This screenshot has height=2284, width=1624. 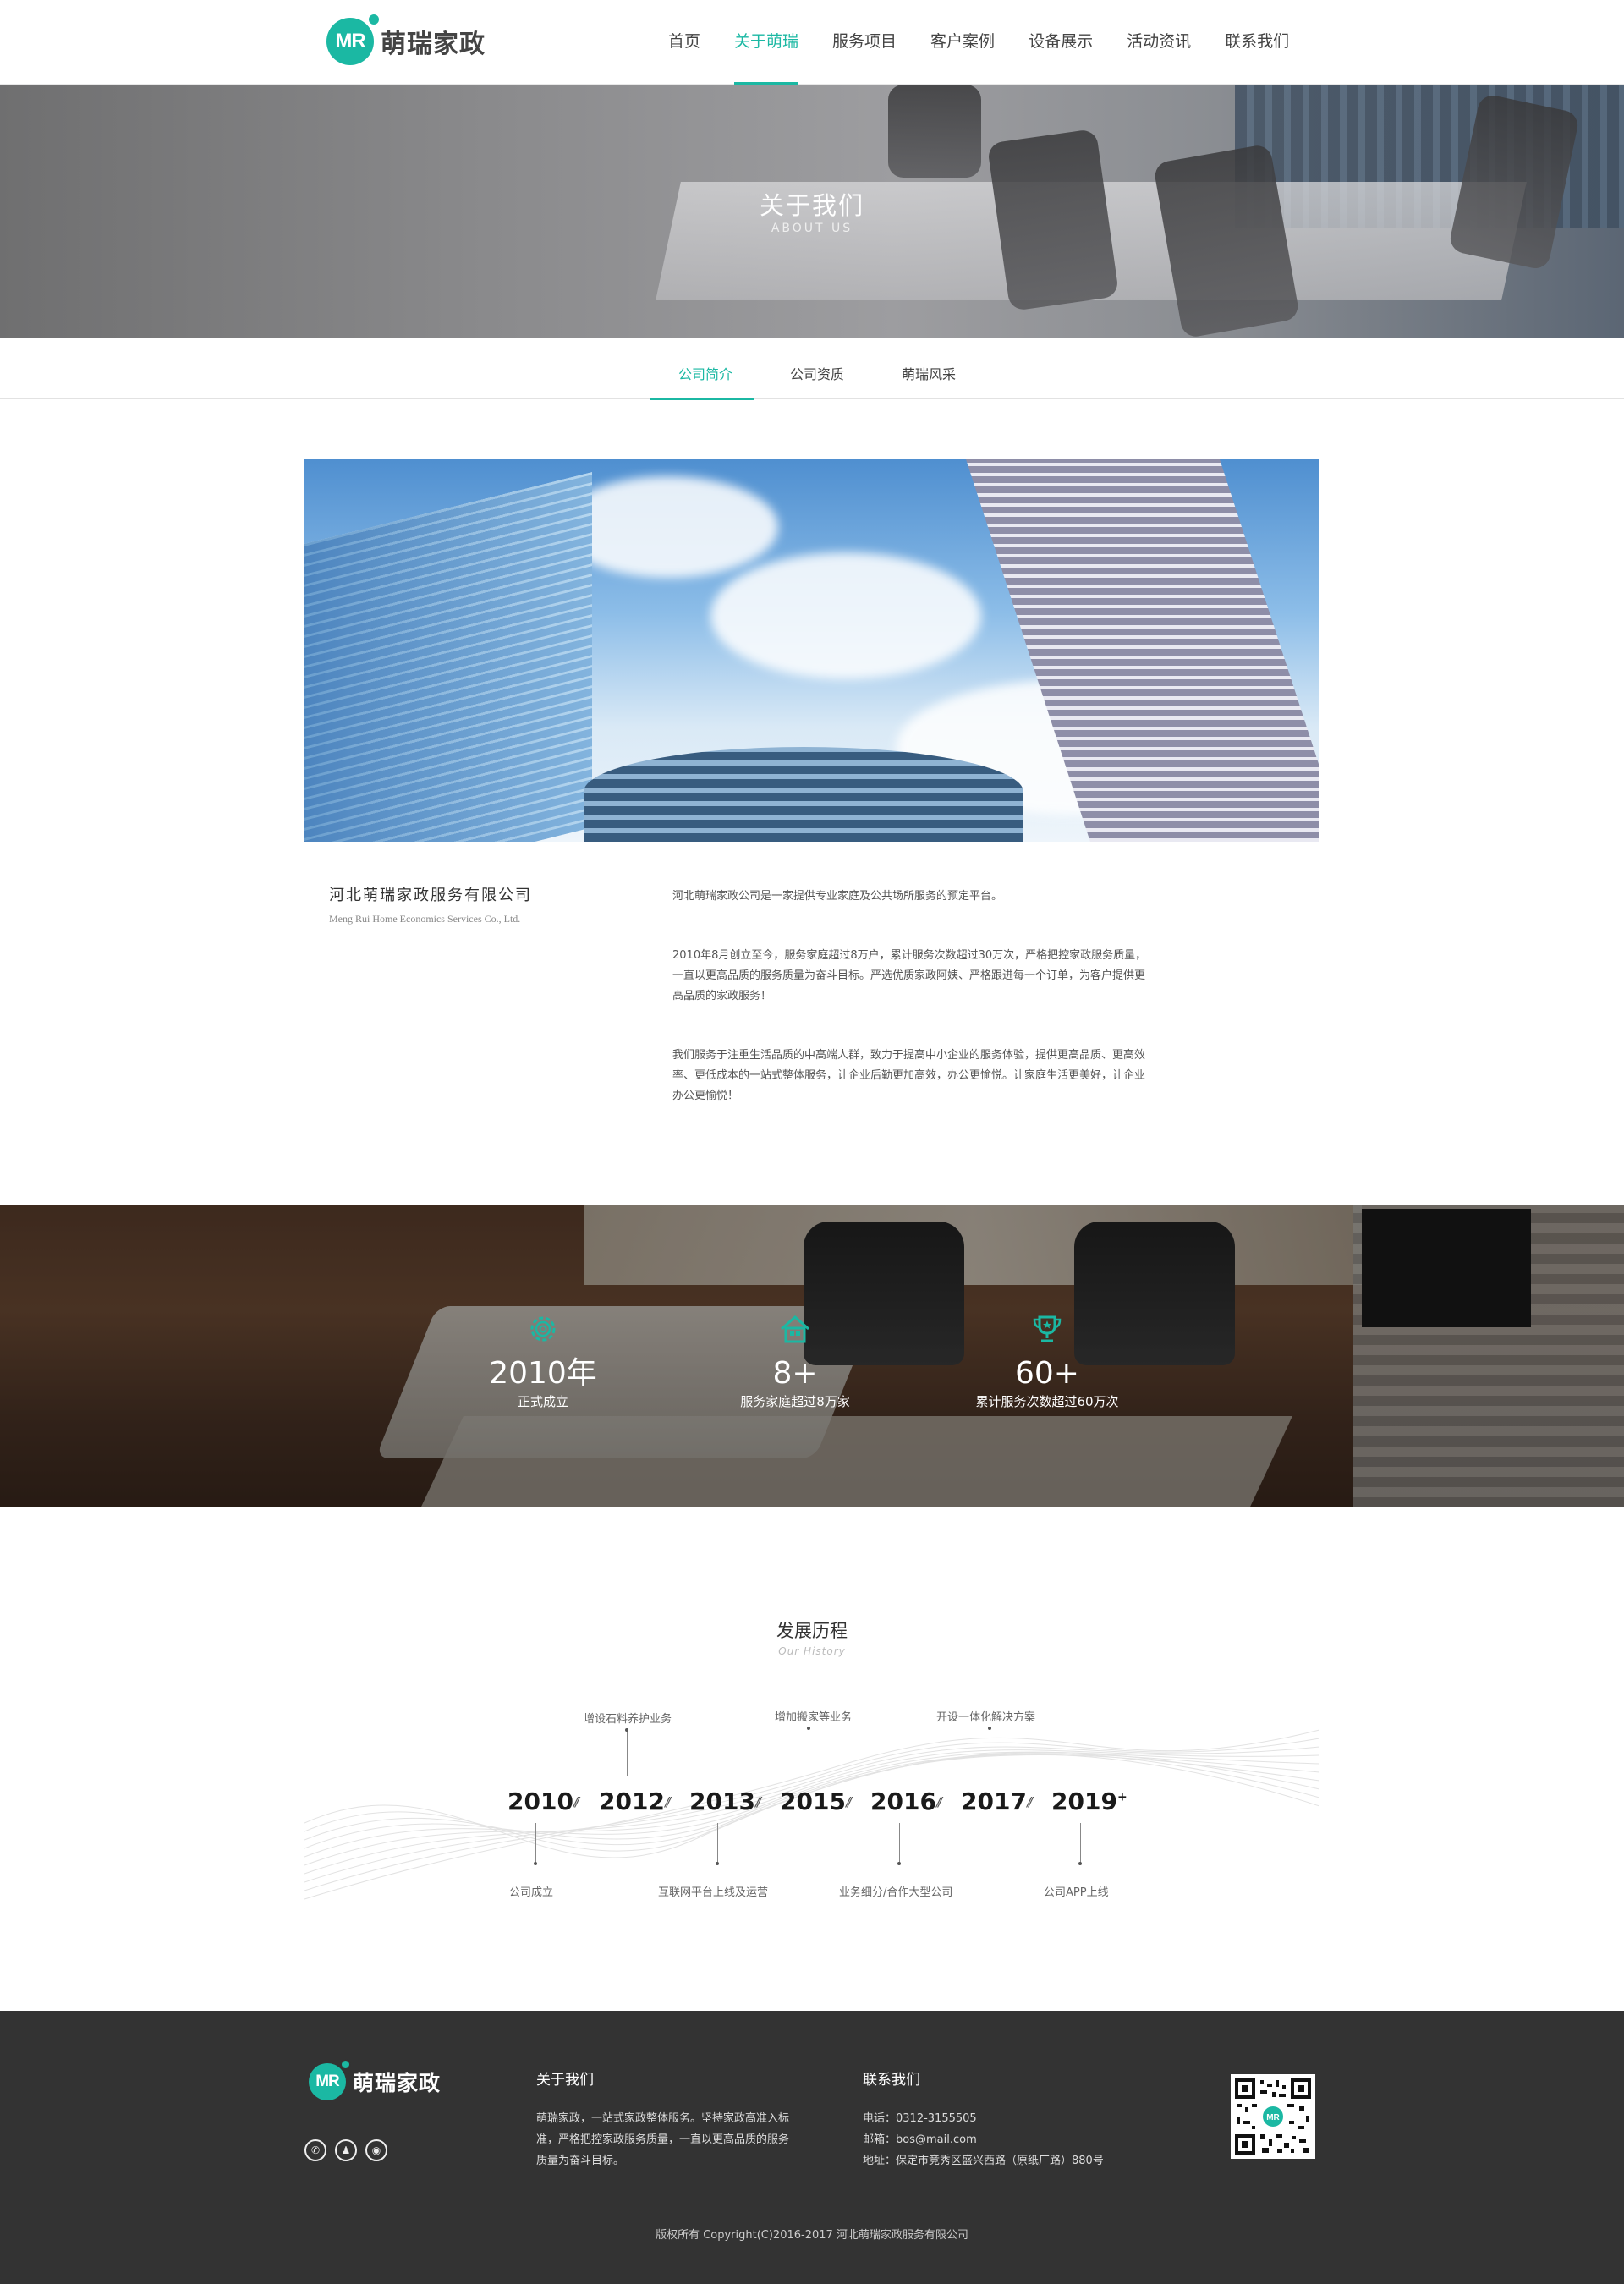 I want to click on building-left, so click(x=448, y=657).